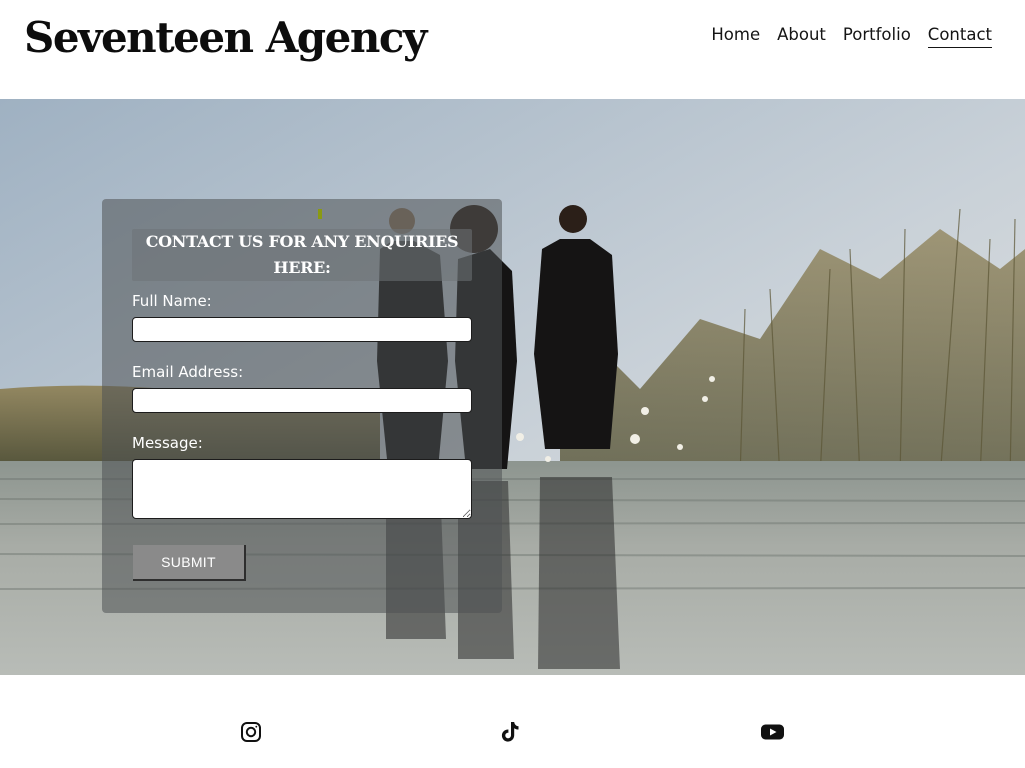 The height and width of the screenshot is (768, 1025). Describe the element at coordinates (251, 732) in the screenshot. I see `instagram-icon` at that location.